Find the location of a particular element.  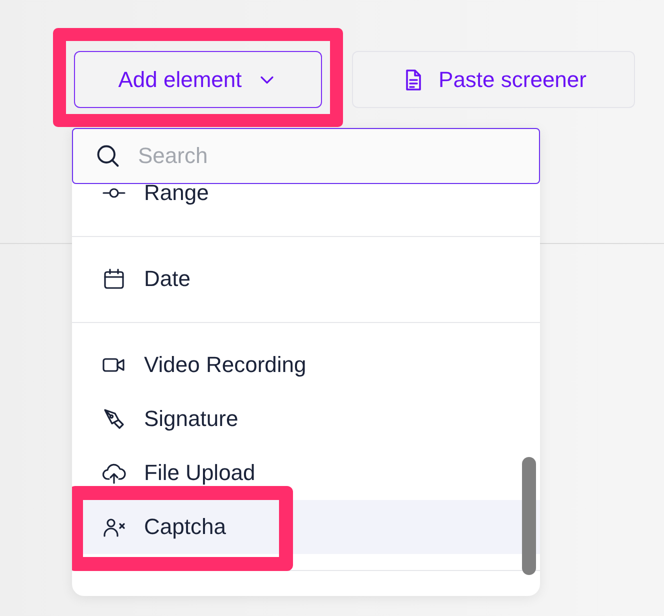

menu-item: Date is located at coordinates (306, 279).